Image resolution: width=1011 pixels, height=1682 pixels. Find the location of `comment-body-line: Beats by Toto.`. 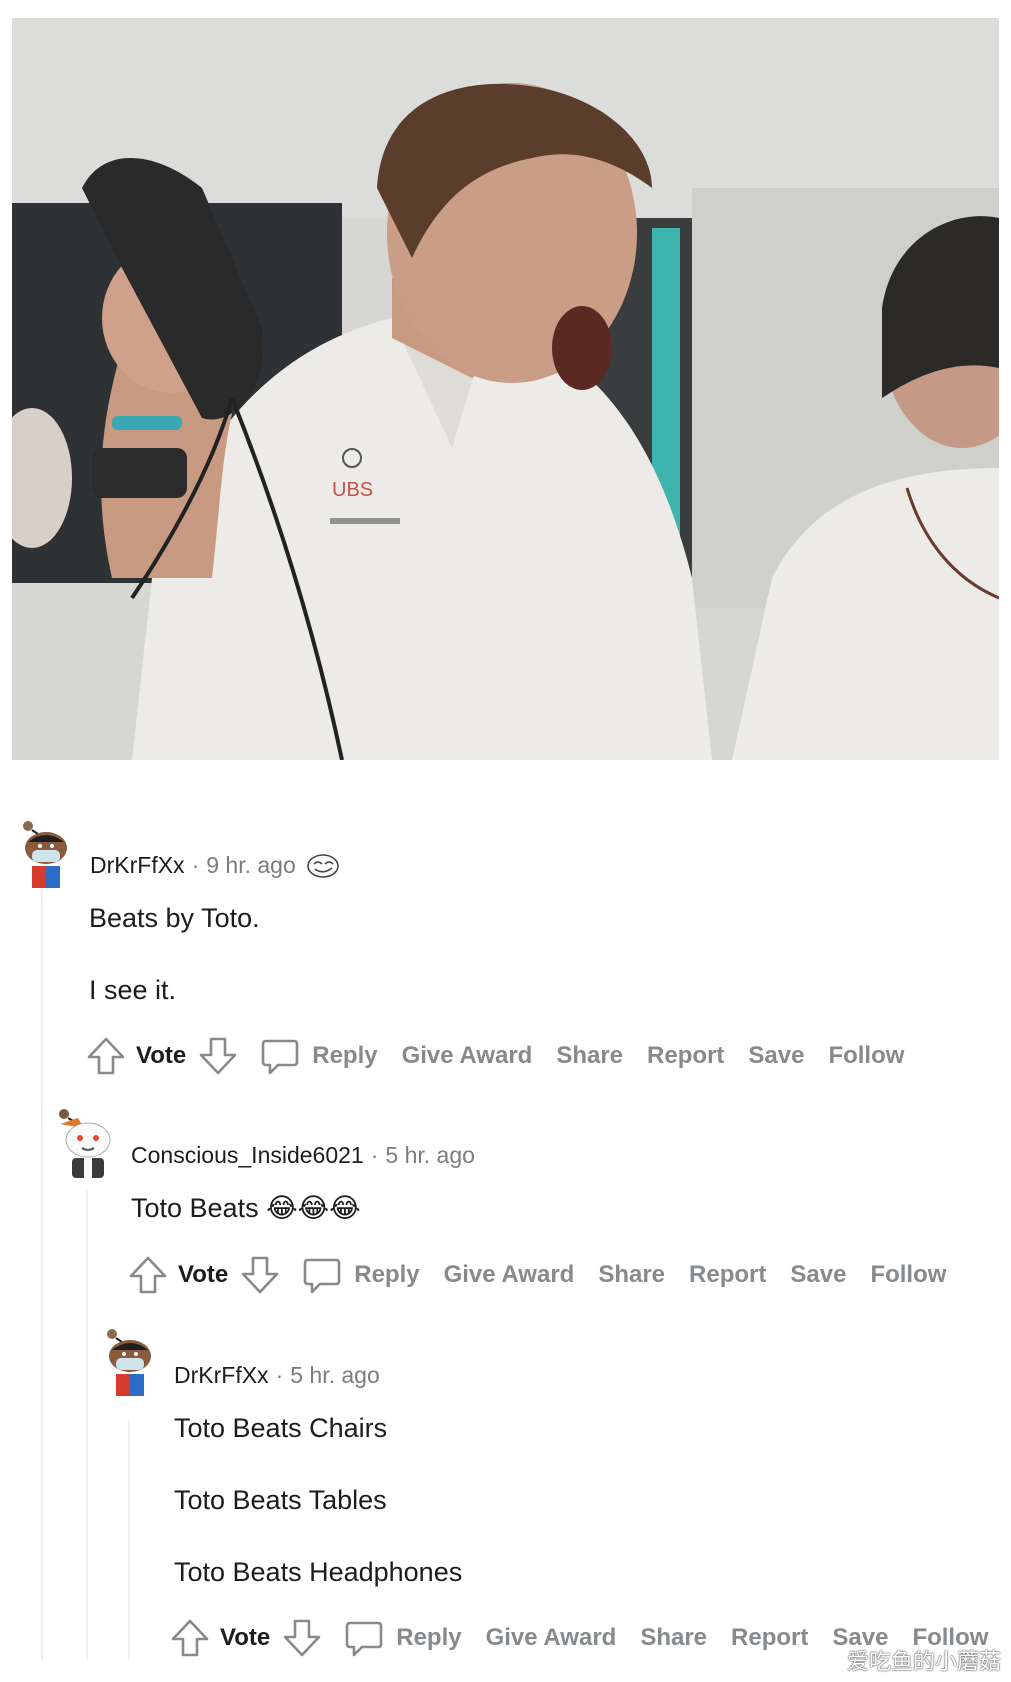

comment-body-line: Beats by Toto. is located at coordinates (174, 918).